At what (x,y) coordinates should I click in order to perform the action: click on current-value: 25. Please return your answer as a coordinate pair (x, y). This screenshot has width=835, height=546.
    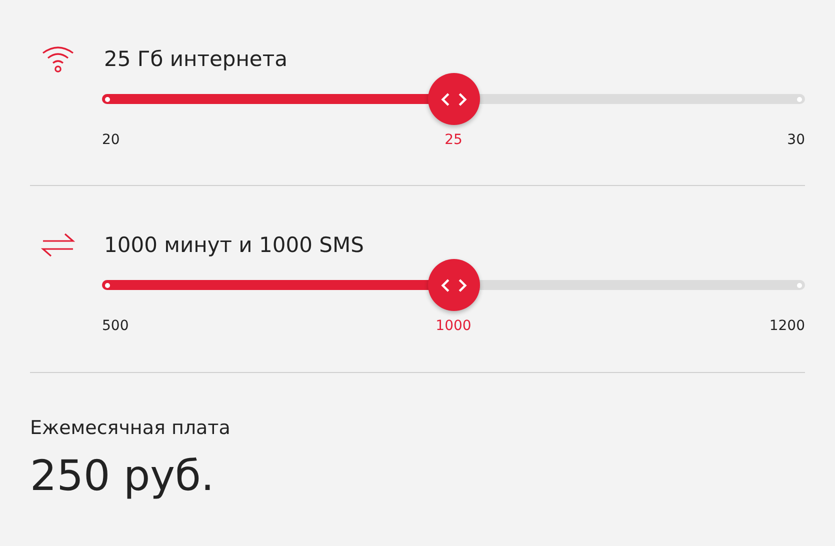
    Looking at the image, I should click on (453, 140).